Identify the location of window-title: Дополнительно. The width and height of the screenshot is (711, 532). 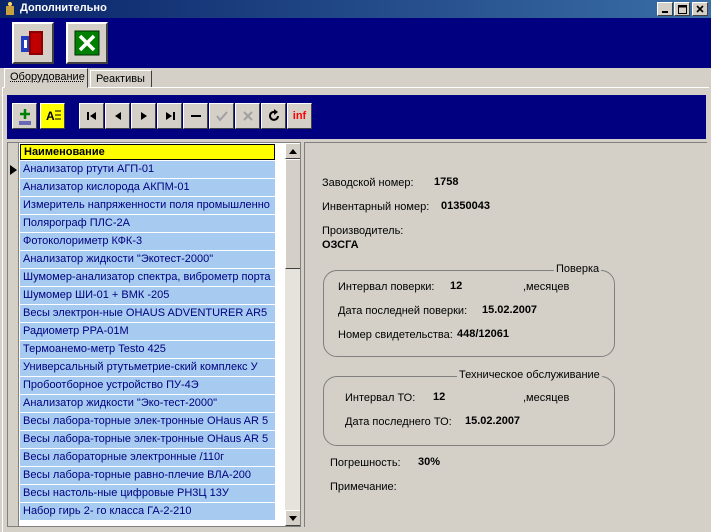
(63, 8).